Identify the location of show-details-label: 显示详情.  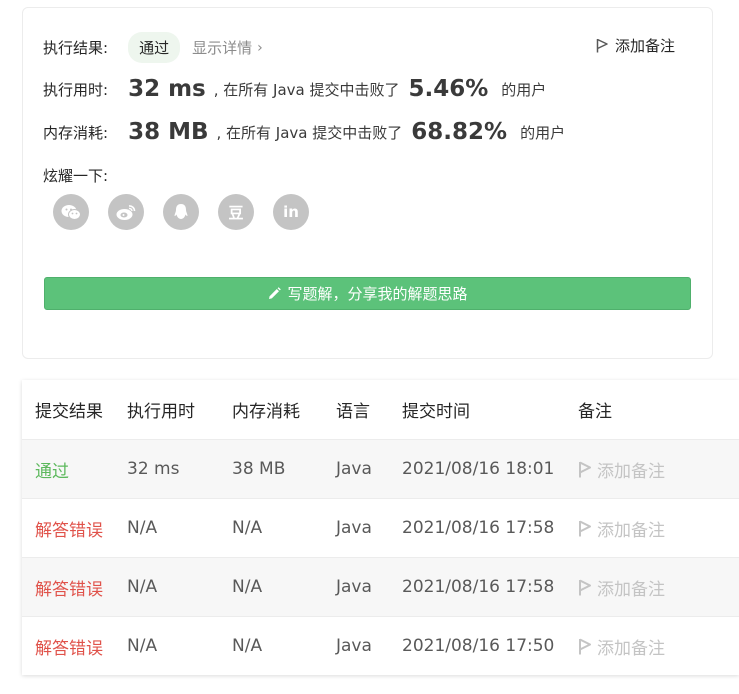
(222, 48).